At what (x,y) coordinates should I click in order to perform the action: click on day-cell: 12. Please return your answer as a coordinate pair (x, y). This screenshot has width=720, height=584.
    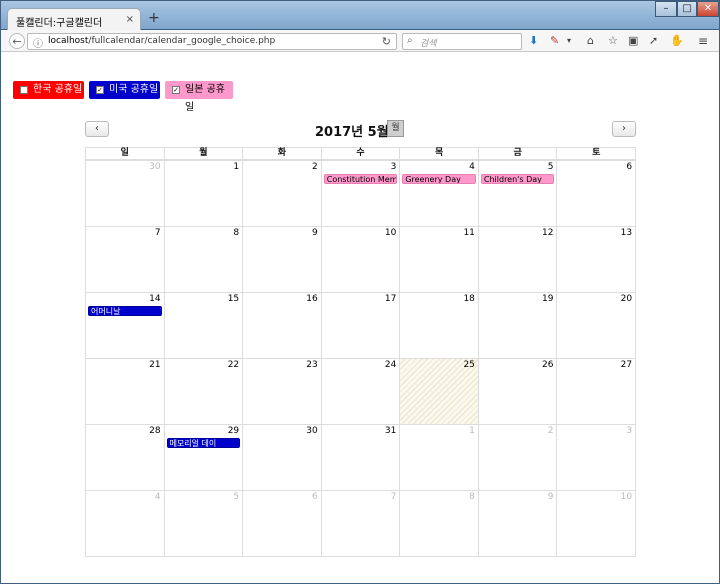
    Looking at the image, I should click on (517, 259).